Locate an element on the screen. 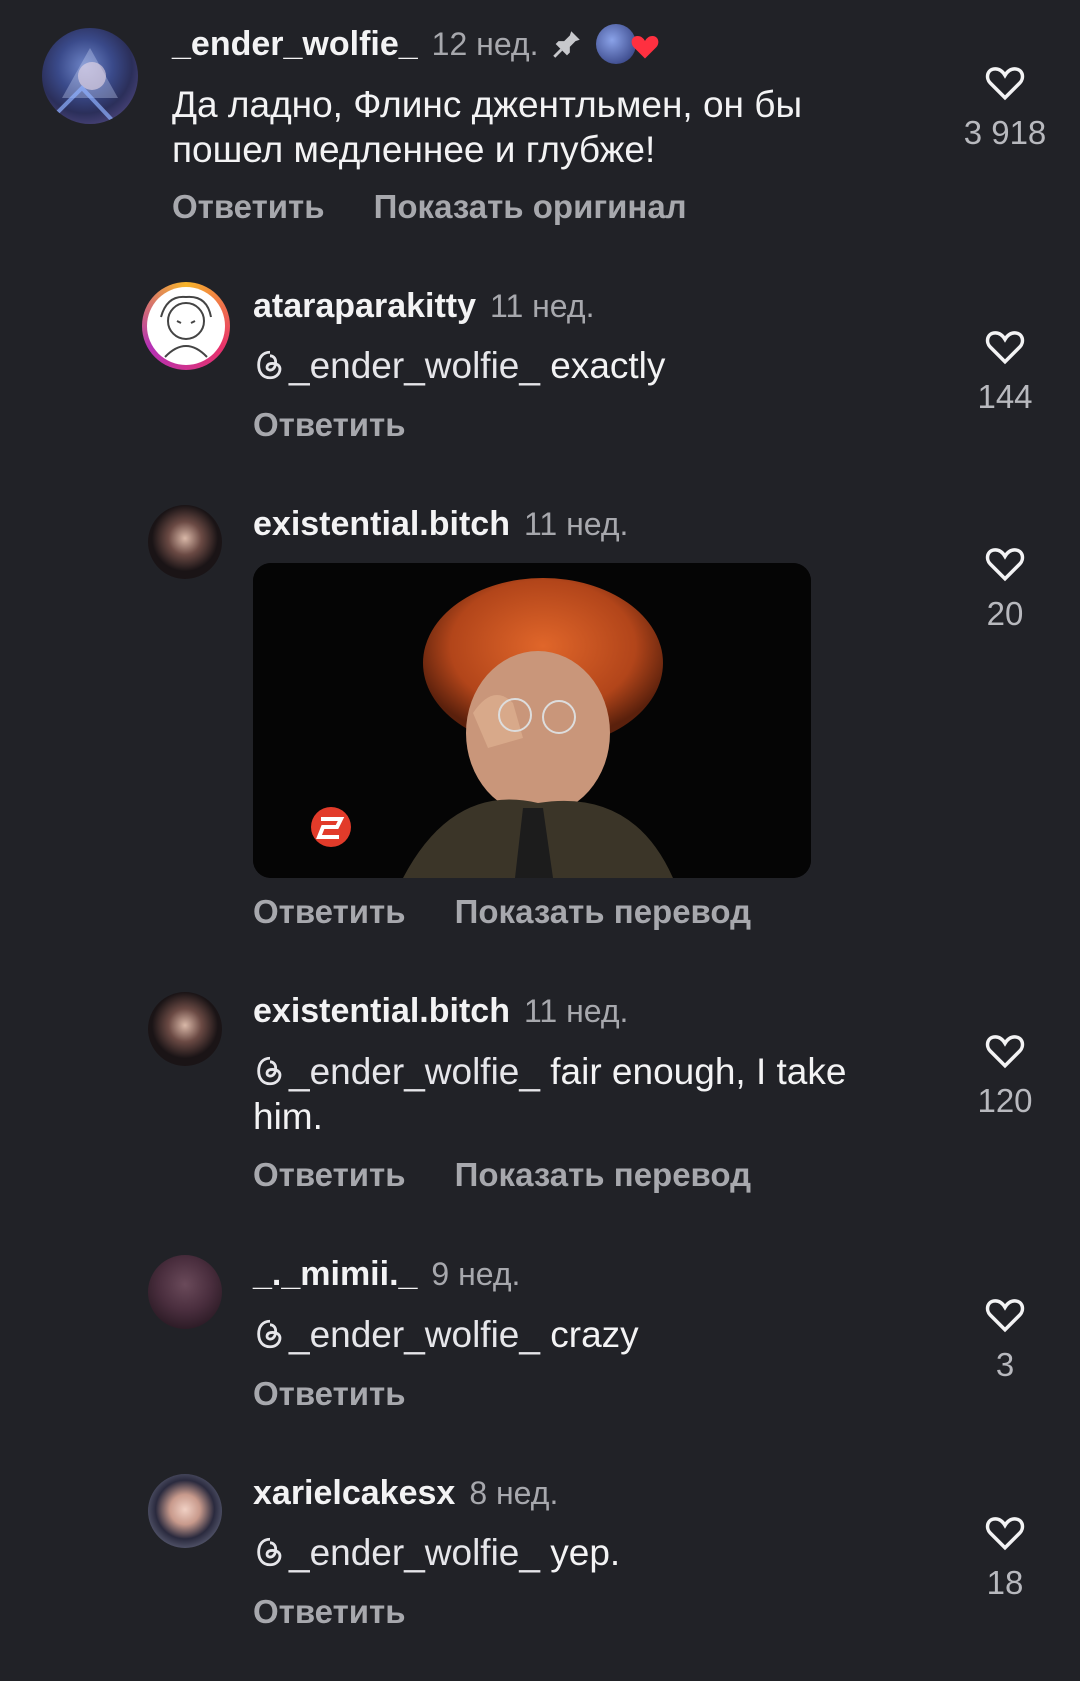  like-count: 18 is located at coordinates (1005, 1582).